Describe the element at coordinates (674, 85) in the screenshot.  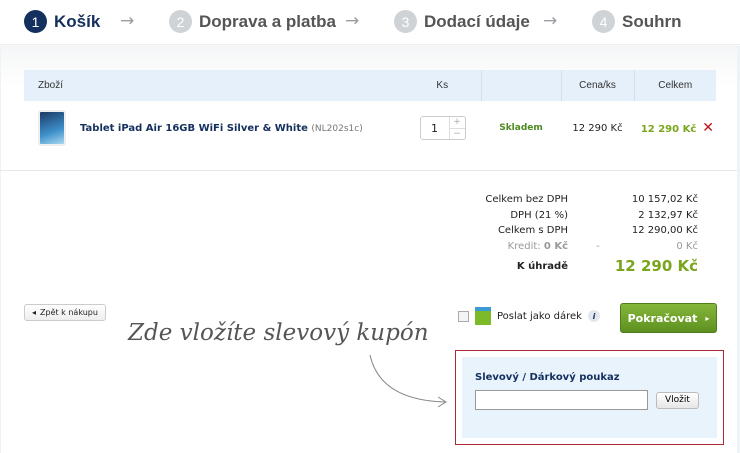
I see `col-total: Celkem` at that location.